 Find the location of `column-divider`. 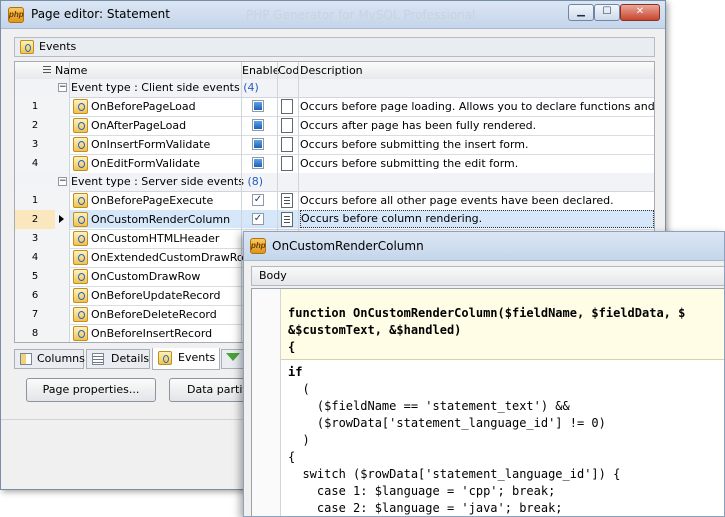

column-divider is located at coordinates (69, 202).